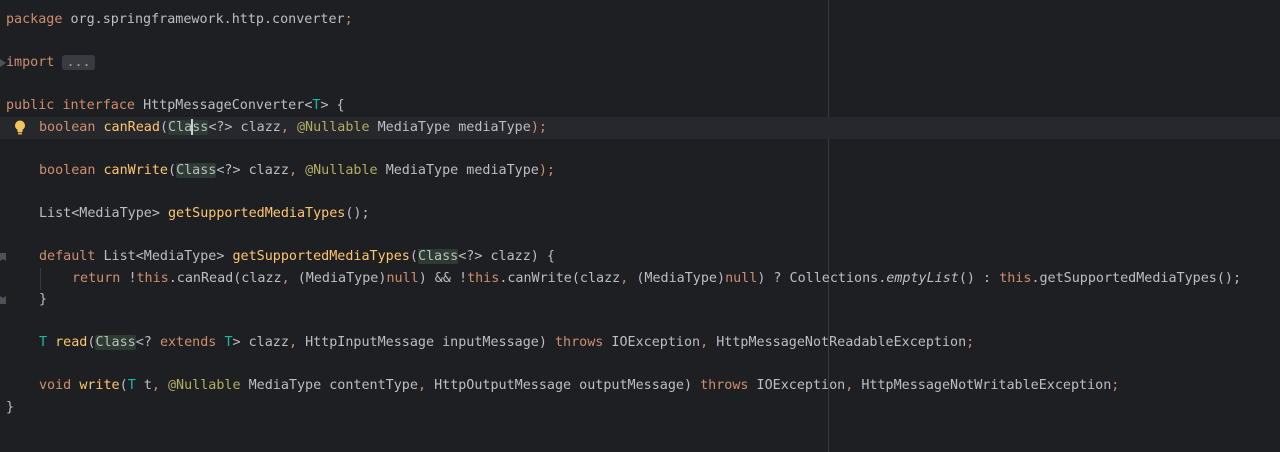 The height and width of the screenshot is (452, 1280). Describe the element at coordinates (640, 408) in the screenshot. I see `code-line-19: }` at that location.